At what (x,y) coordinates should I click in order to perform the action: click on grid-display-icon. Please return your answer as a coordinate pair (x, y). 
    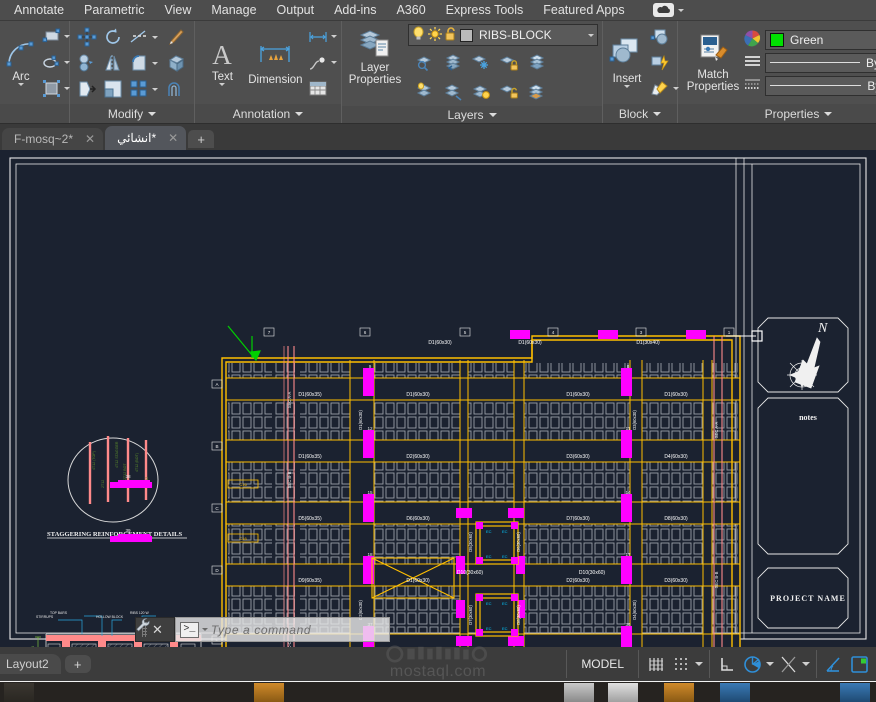
    Looking at the image, I should click on (656, 664).